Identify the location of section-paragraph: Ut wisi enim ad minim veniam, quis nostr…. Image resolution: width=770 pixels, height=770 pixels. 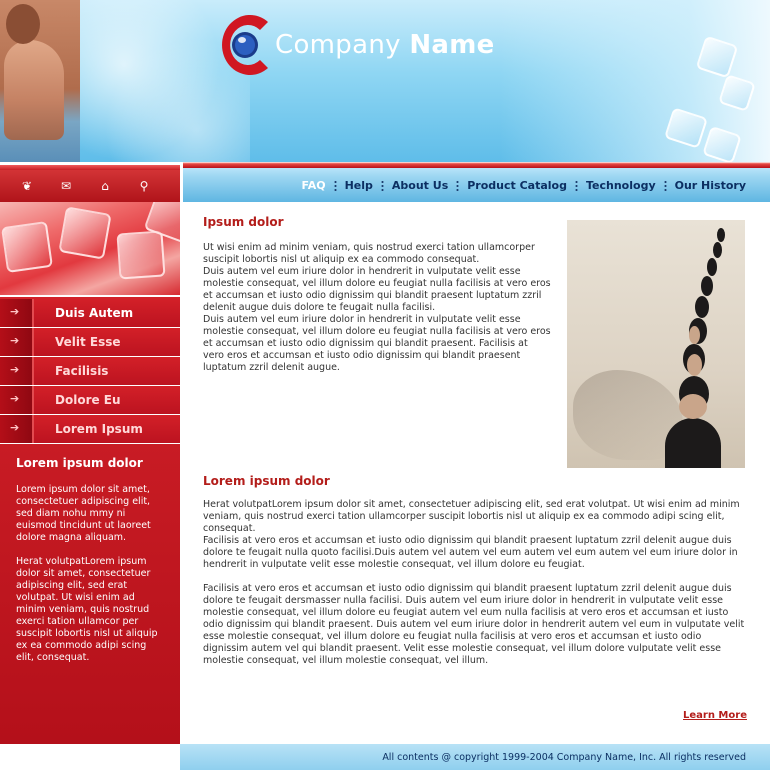
(377, 307).